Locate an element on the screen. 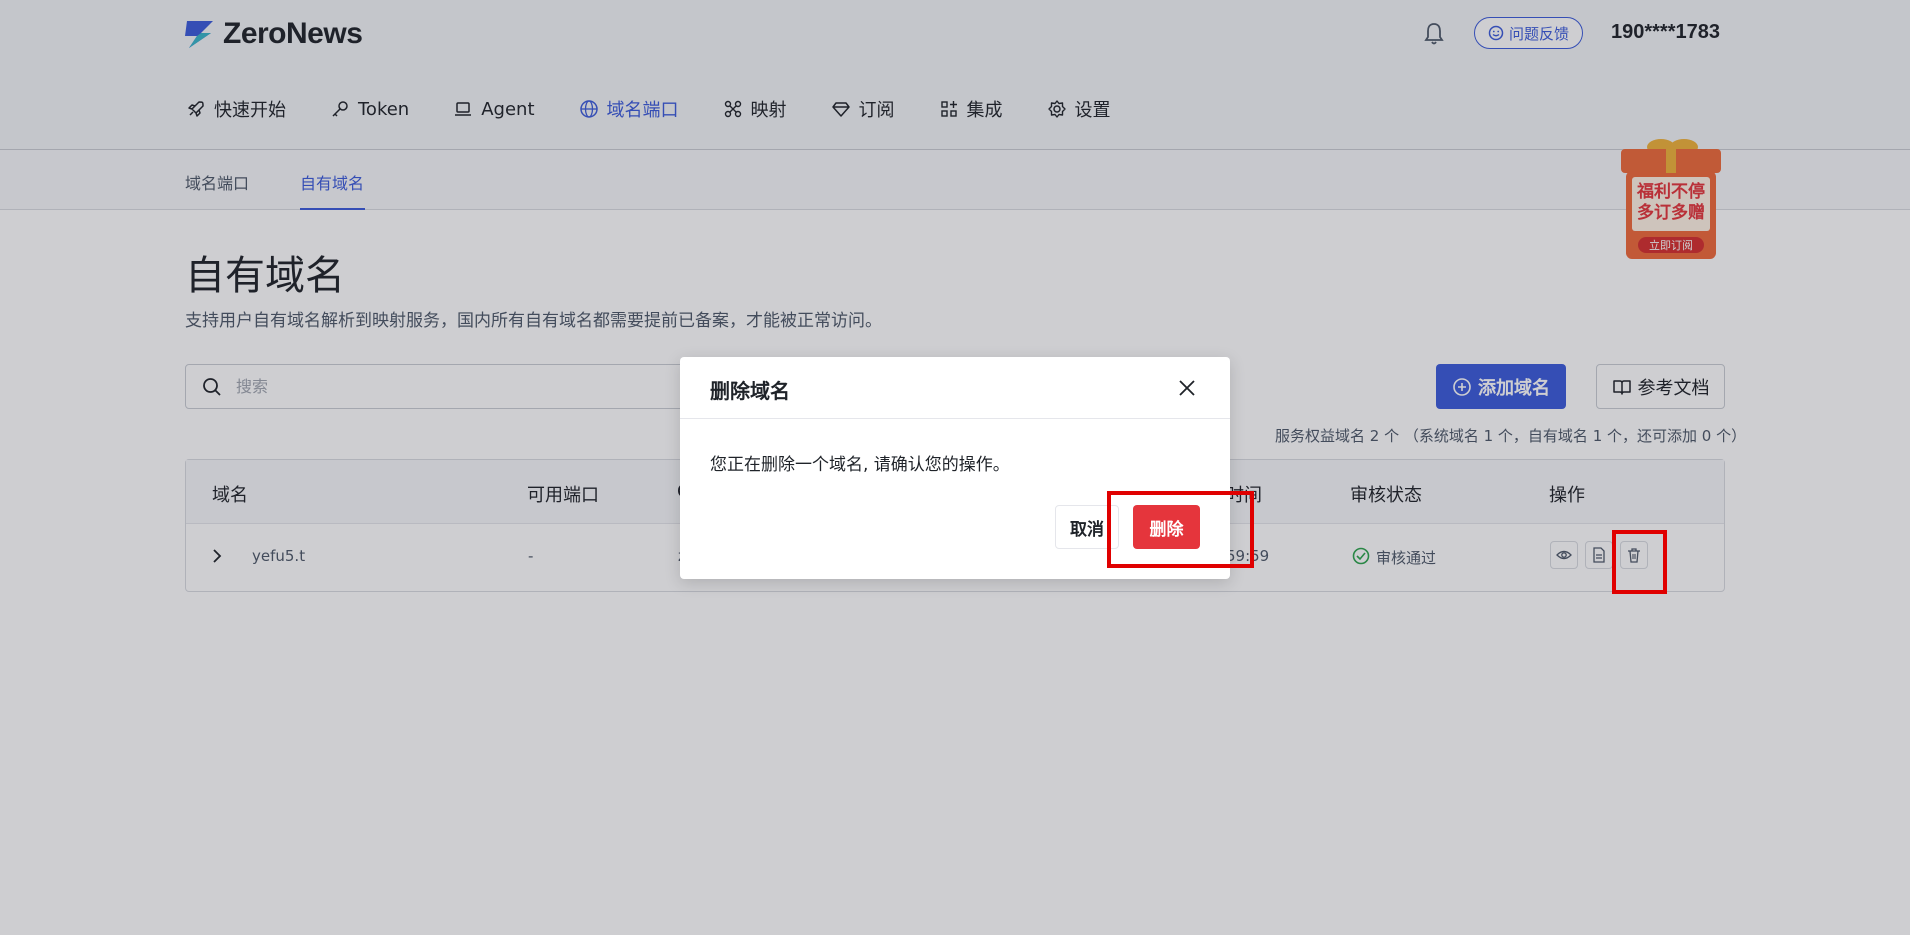  dialog-header: 删除域名 is located at coordinates (955, 388).